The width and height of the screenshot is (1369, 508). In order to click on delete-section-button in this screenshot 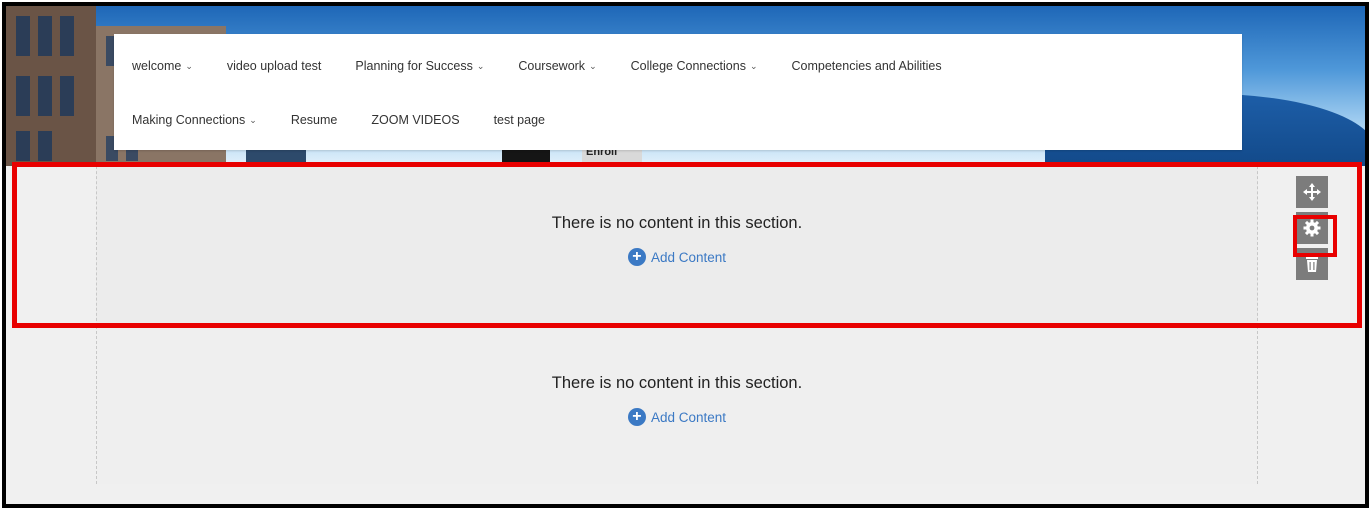, I will do `click(1312, 264)`.